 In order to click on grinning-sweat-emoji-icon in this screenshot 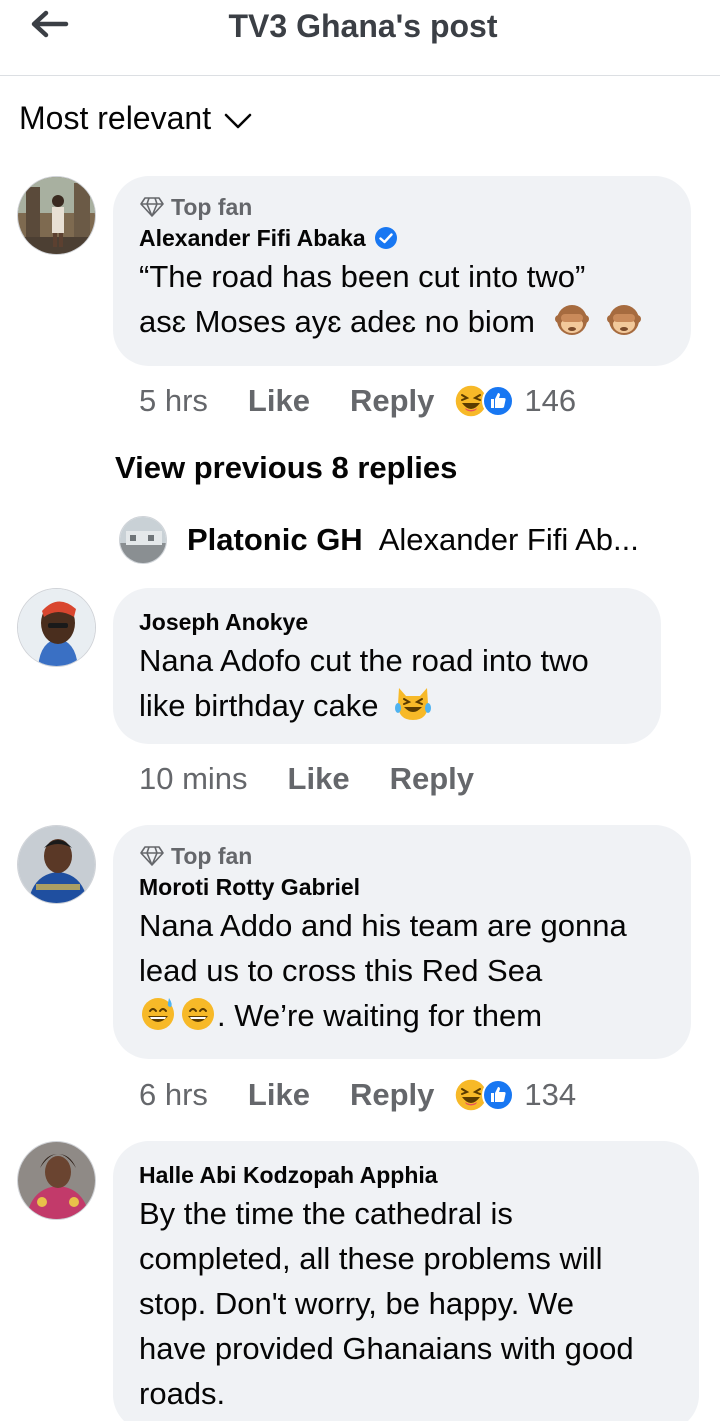, I will do `click(158, 1014)`.